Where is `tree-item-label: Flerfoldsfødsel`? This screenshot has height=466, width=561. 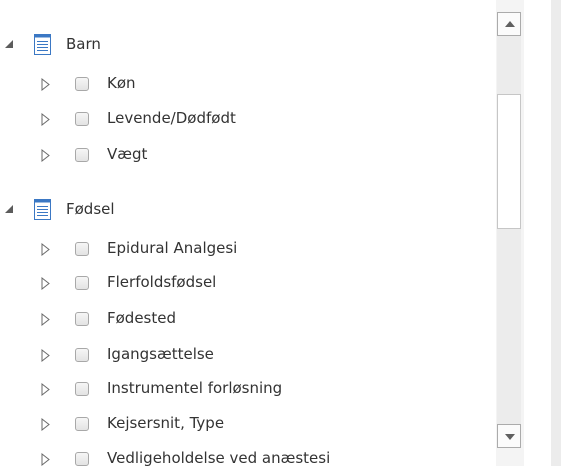
tree-item-label: Flerfoldsfødsel is located at coordinates (162, 282).